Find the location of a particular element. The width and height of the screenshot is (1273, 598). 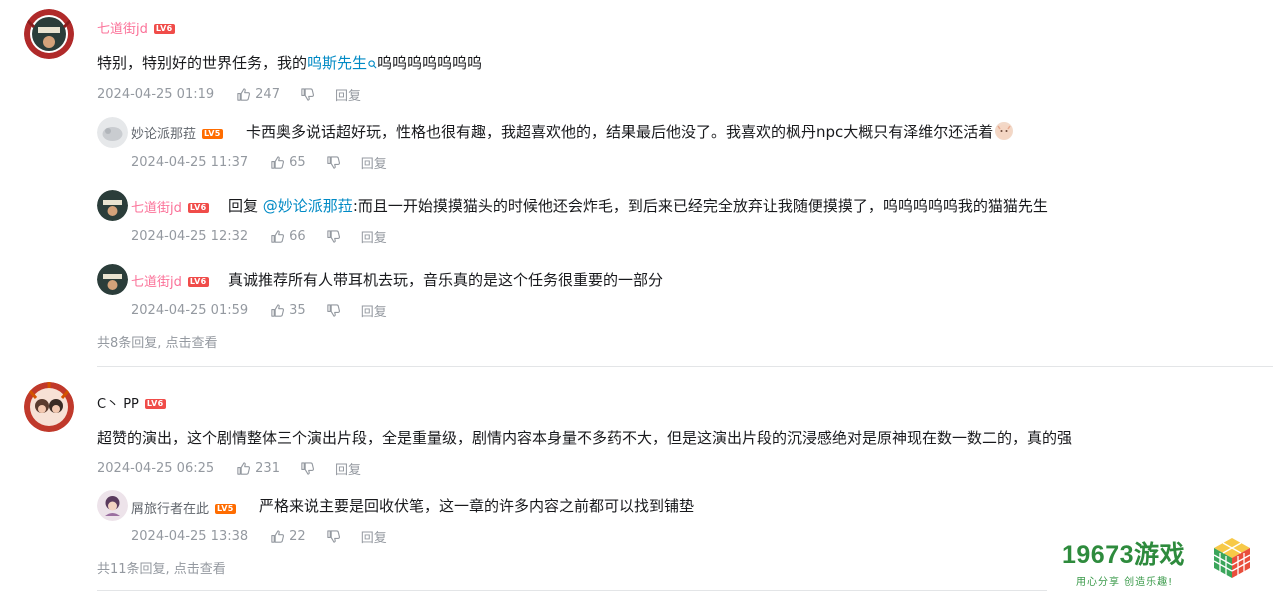

reply-header: 妙论派那菈 LV5 is located at coordinates (177, 132).